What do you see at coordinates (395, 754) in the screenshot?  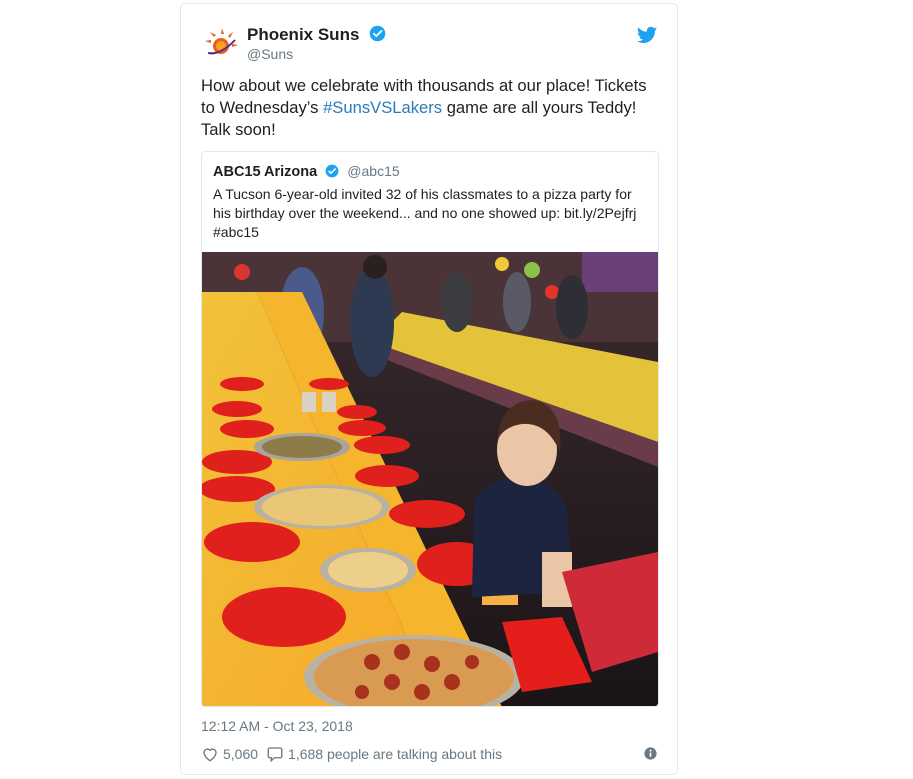 I see `talking-count: 1,688 people are talking about this` at bounding box center [395, 754].